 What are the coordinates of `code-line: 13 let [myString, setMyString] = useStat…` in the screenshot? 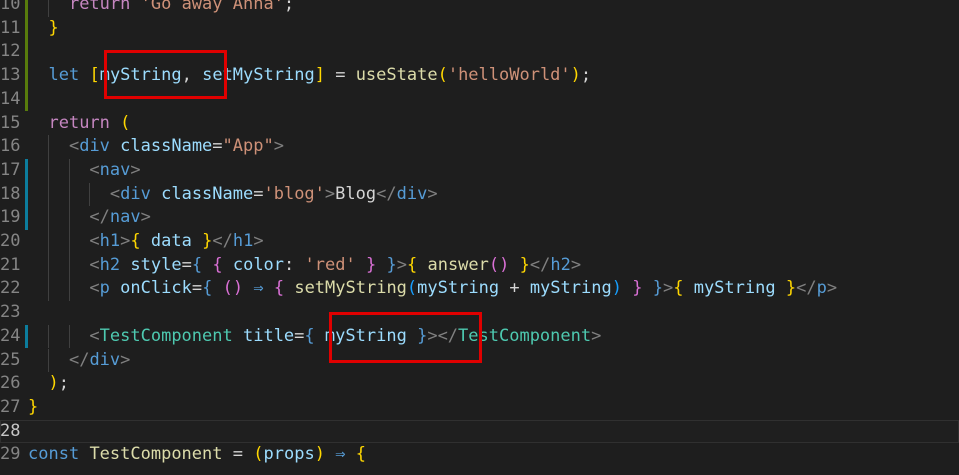 It's located at (479, 76).